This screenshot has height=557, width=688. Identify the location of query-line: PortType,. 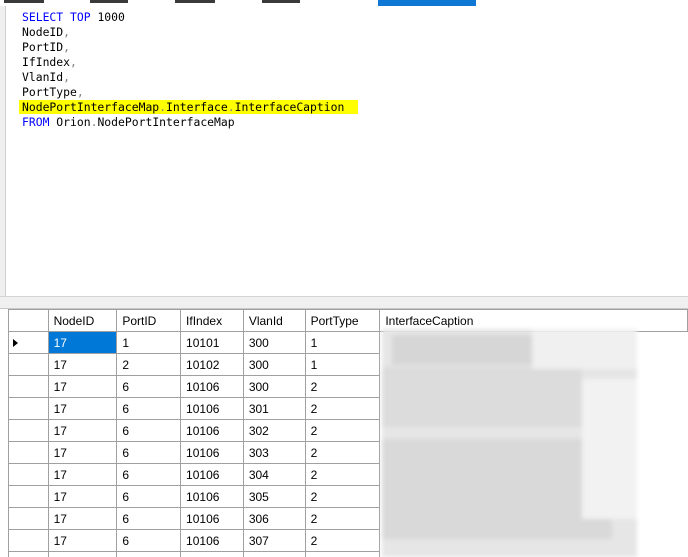
(190, 92).